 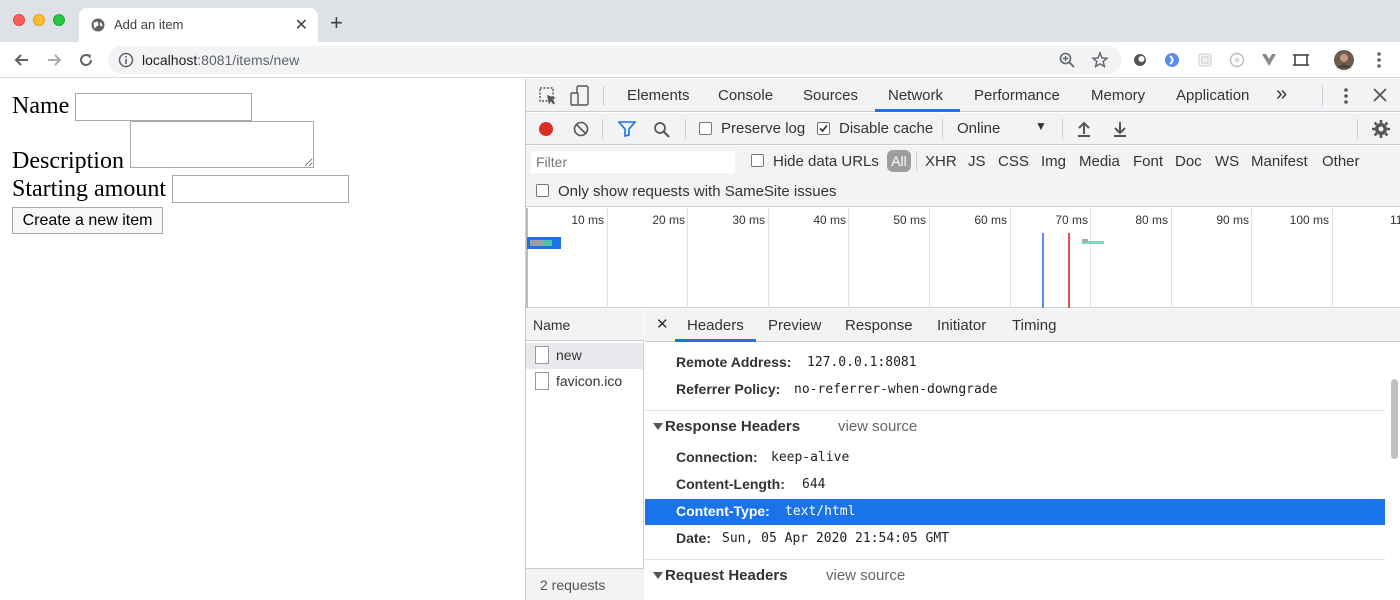 What do you see at coordinates (1148, 161) in the screenshot?
I see `filter-type-font: Font` at bounding box center [1148, 161].